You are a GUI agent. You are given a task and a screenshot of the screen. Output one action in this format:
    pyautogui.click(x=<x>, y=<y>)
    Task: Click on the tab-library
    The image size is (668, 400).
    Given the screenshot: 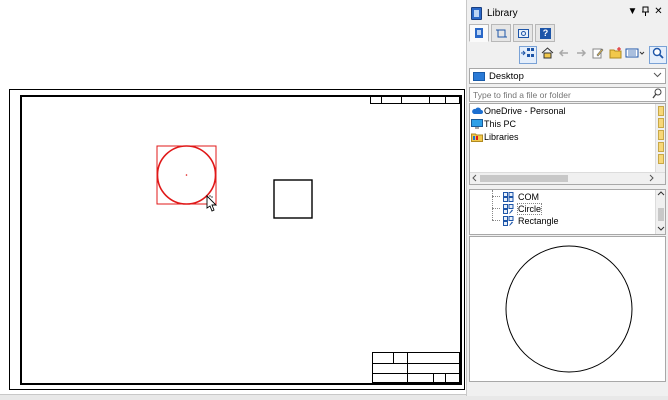 What is the action you would take?
    pyautogui.click(x=479, y=33)
    